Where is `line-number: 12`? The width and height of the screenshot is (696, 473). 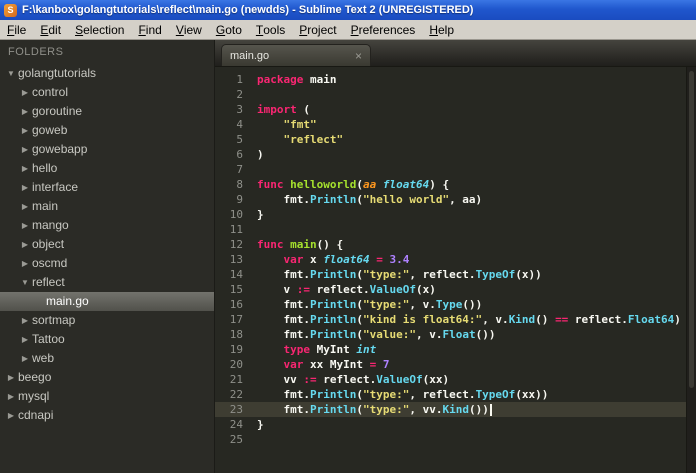
line-number: 12 is located at coordinates (236, 244).